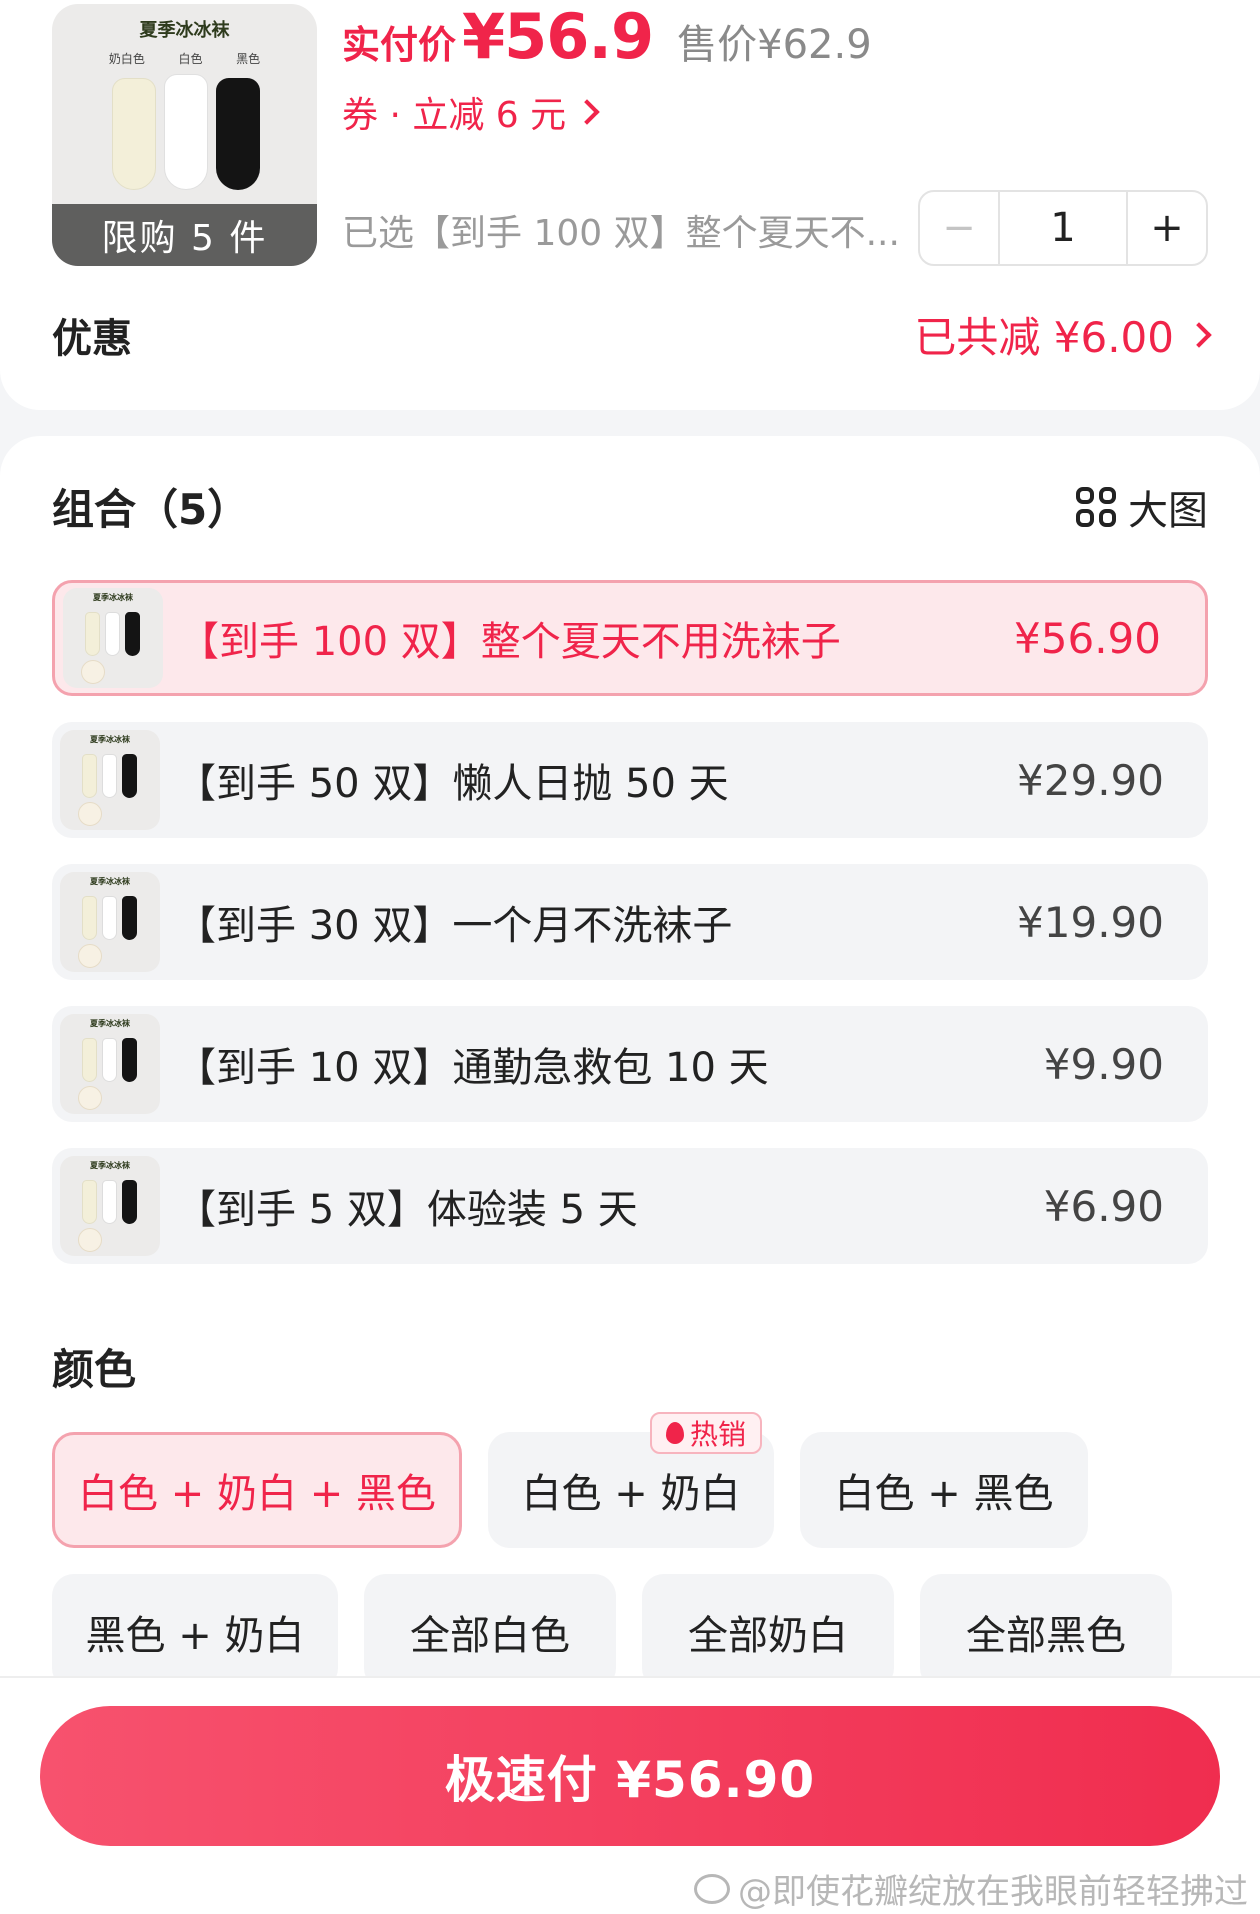 This screenshot has width=1260, height=1914. I want to click on color-section-title: 颜色, so click(94, 1369).